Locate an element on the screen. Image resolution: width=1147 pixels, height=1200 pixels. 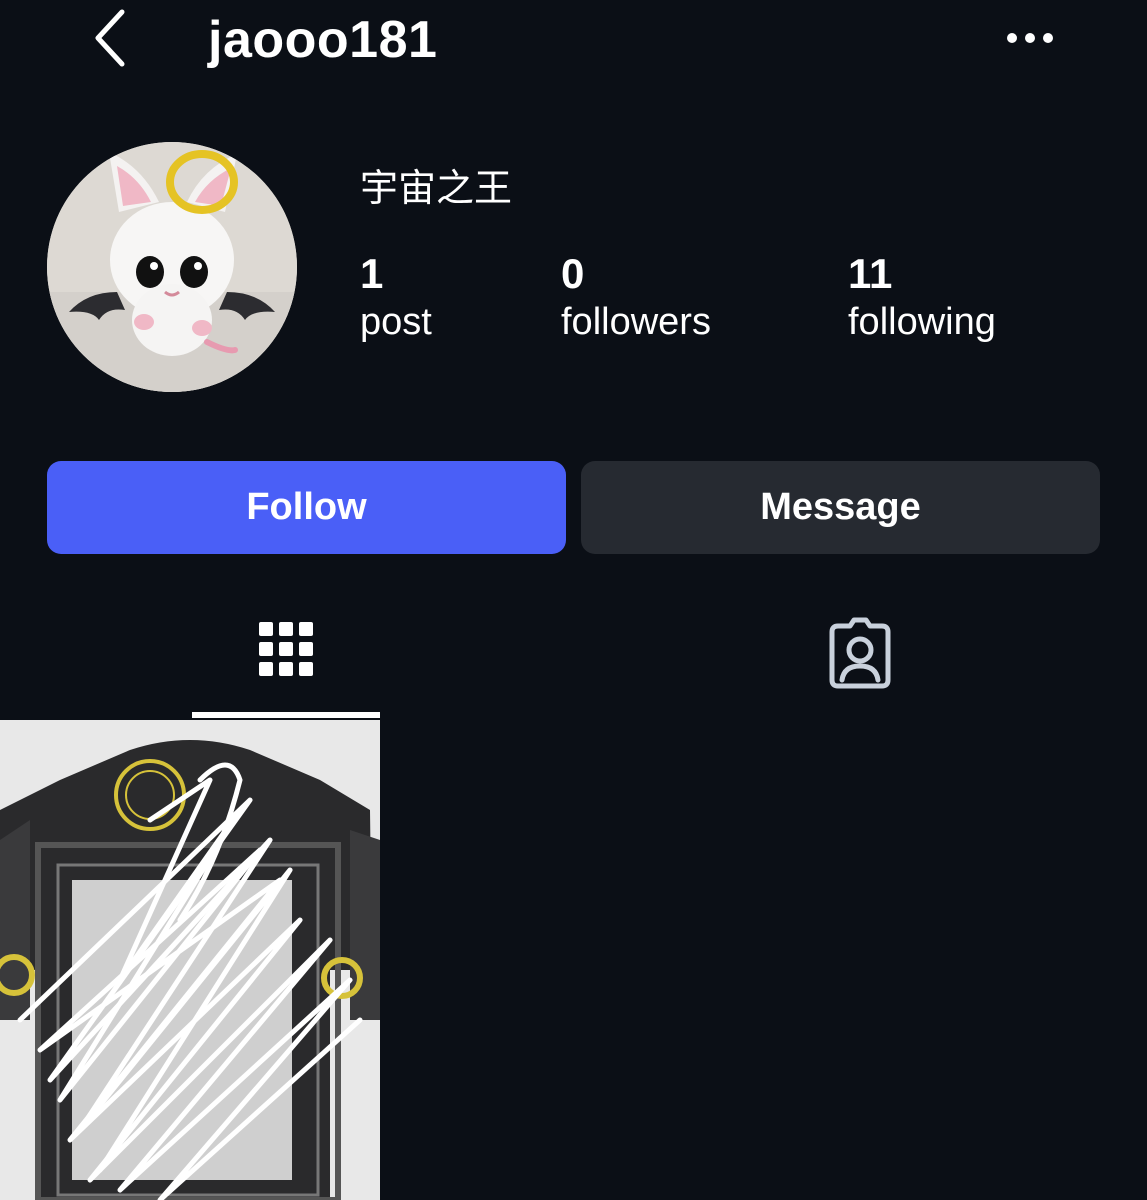
tab-posts-grid is located at coordinates (286, 665).